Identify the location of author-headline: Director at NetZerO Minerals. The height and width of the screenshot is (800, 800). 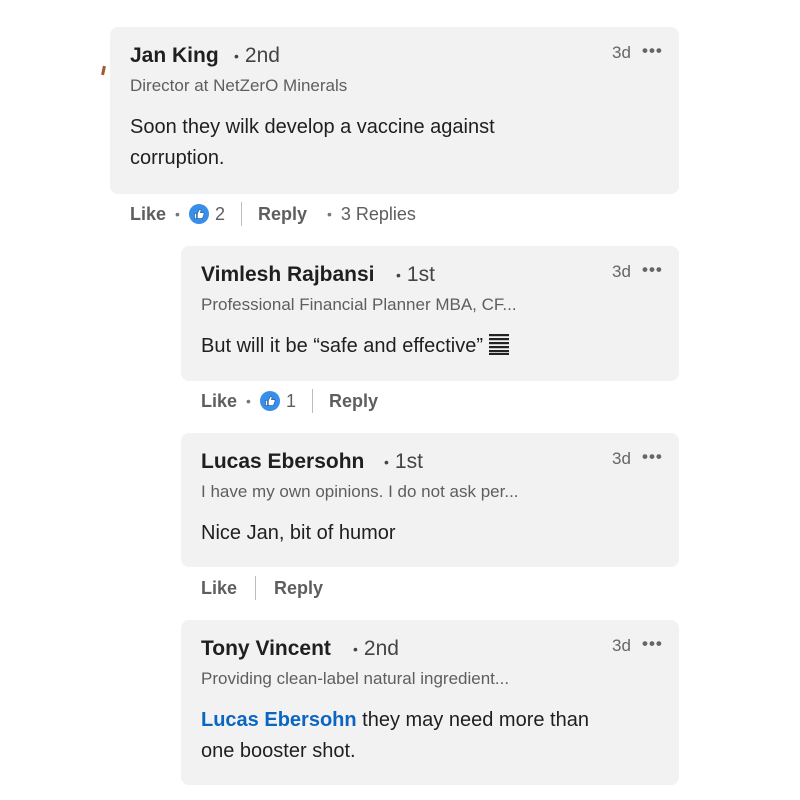
(239, 85).